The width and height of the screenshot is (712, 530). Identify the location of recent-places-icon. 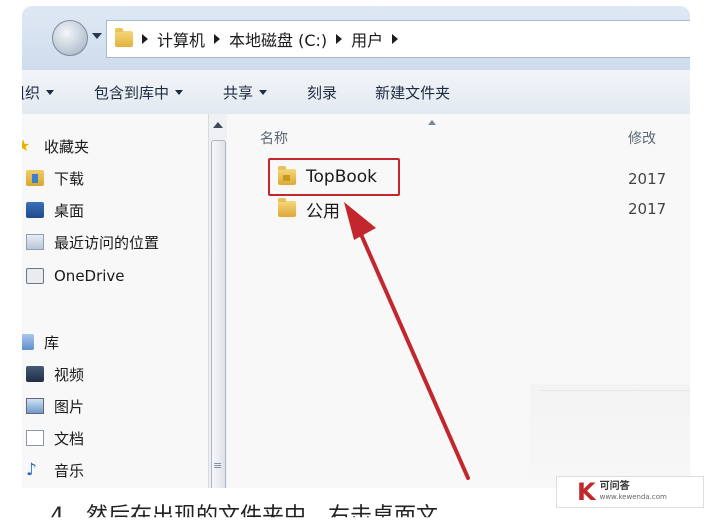
(35, 242).